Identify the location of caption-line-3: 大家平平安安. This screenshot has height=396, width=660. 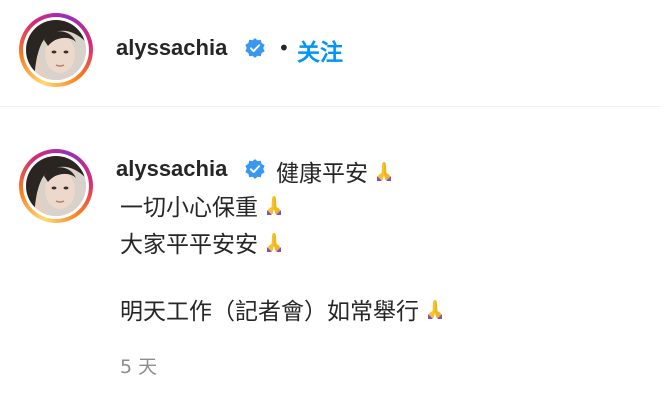
(202, 242).